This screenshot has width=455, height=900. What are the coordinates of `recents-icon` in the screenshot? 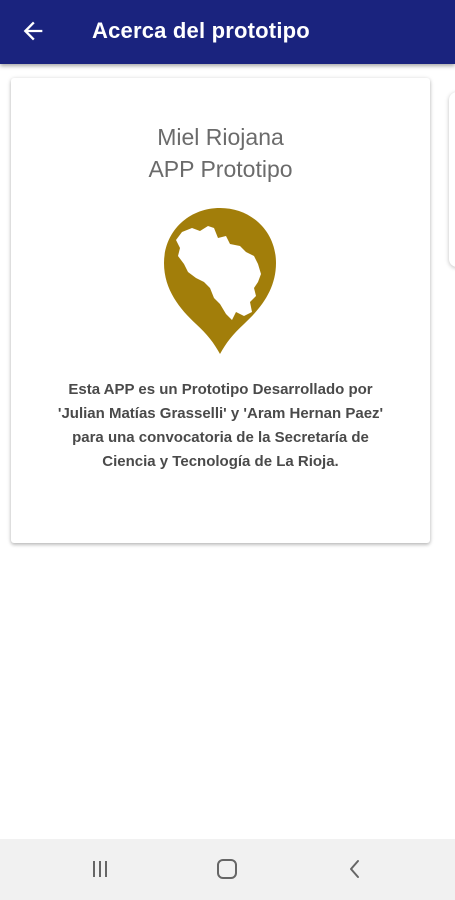 It's located at (100, 869).